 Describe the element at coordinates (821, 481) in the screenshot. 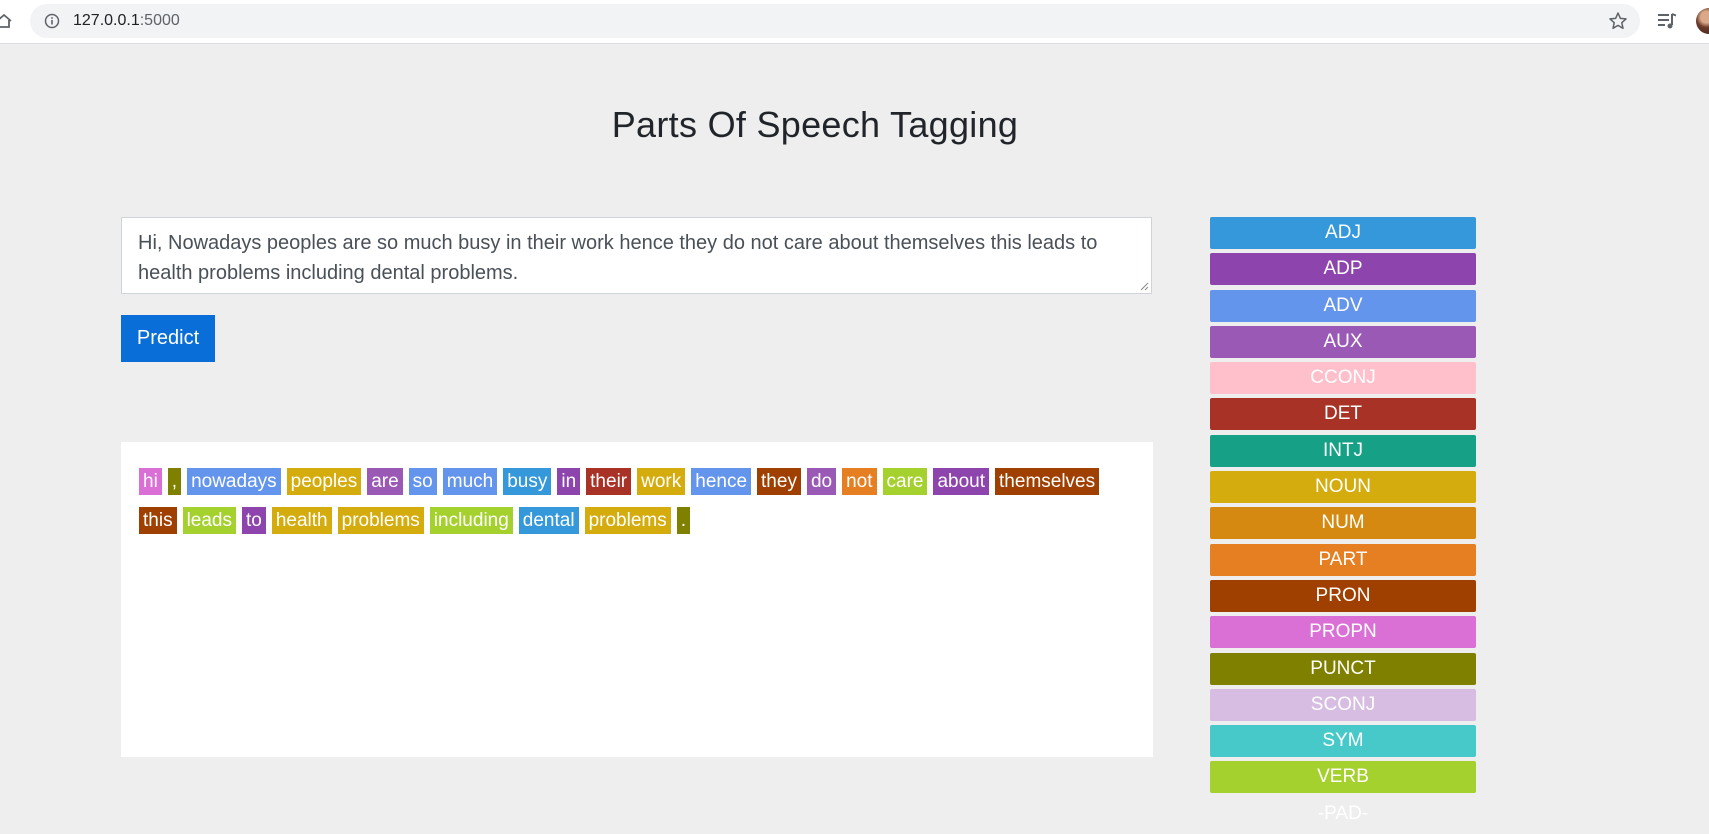

I see `token-aux: do` at that location.